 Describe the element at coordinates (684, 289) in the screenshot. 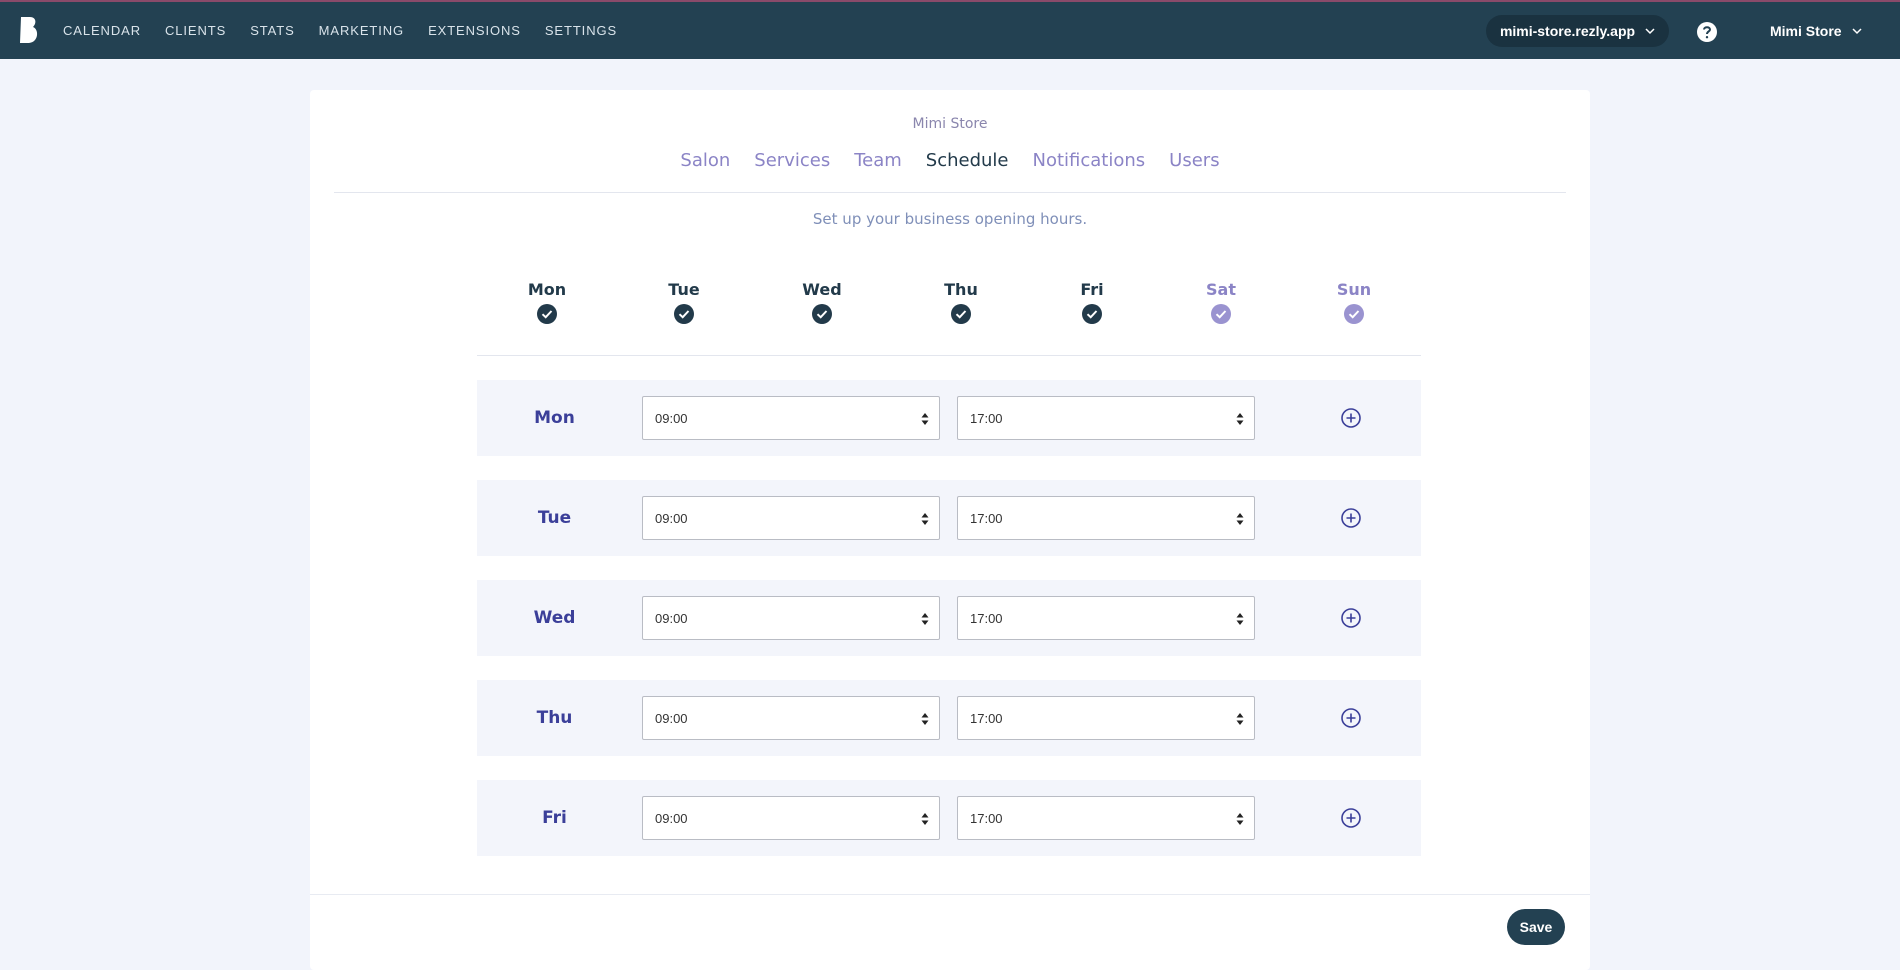

I see `day-toggle-label: Tue` at that location.